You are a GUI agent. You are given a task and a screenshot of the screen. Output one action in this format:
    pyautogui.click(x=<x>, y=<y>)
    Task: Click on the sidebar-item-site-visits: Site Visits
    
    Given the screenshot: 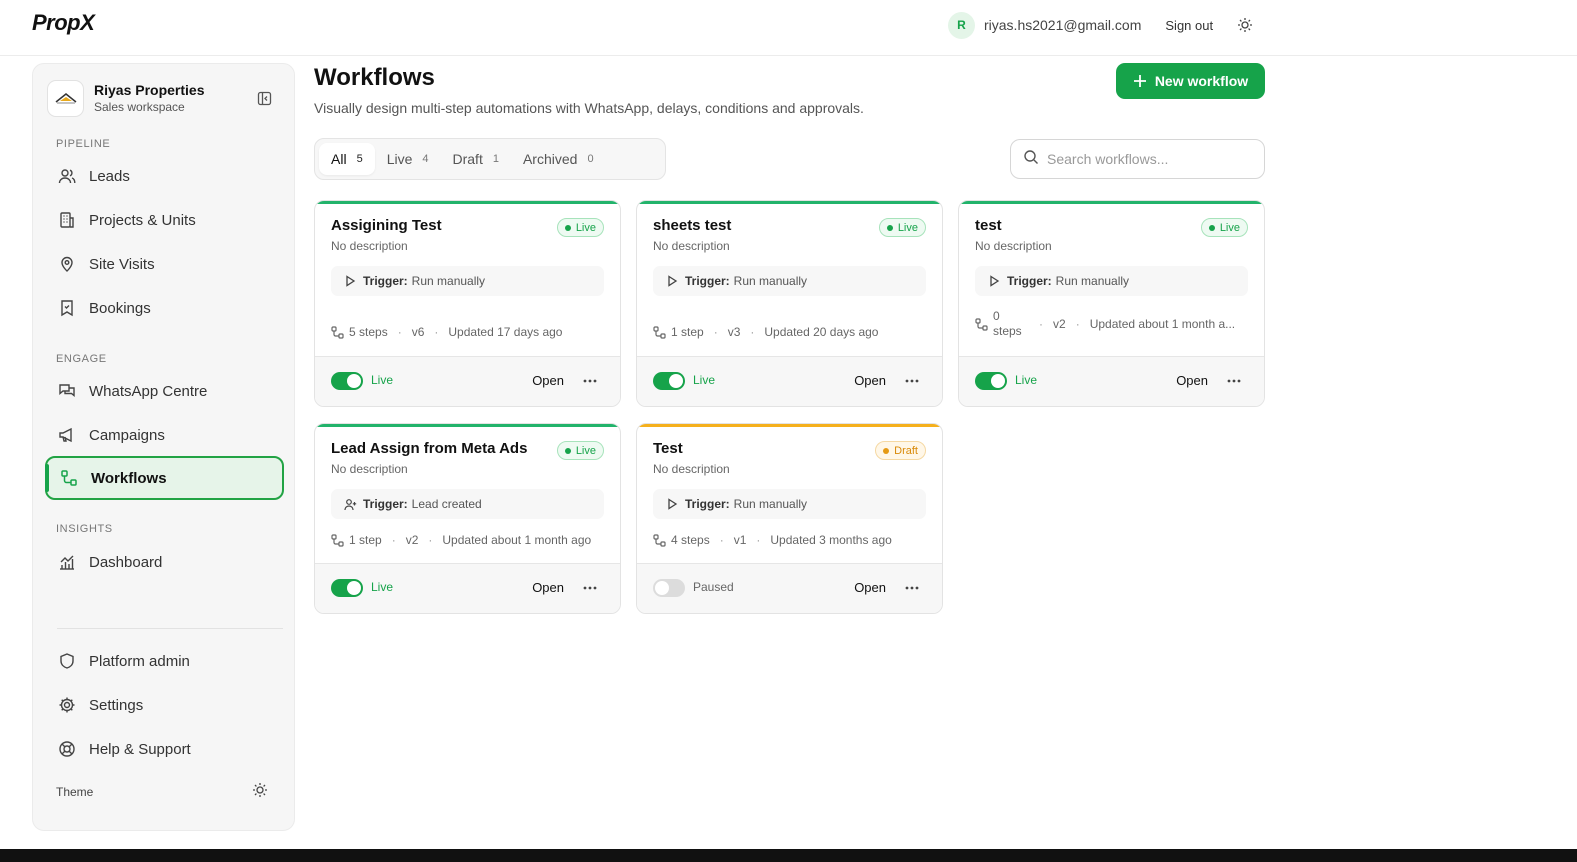 What is the action you would take?
    pyautogui.click(x=164, y=264)
    